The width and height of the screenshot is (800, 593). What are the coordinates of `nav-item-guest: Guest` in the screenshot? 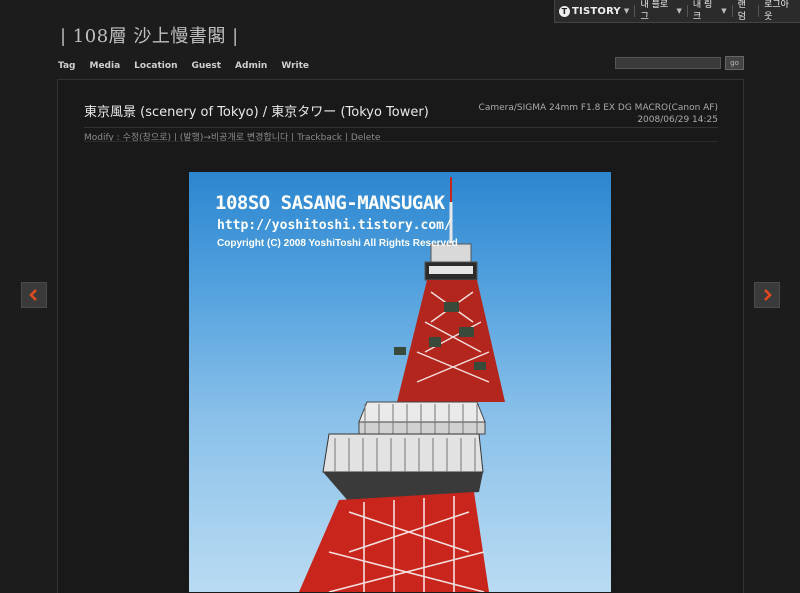 It's located at (206, 66).